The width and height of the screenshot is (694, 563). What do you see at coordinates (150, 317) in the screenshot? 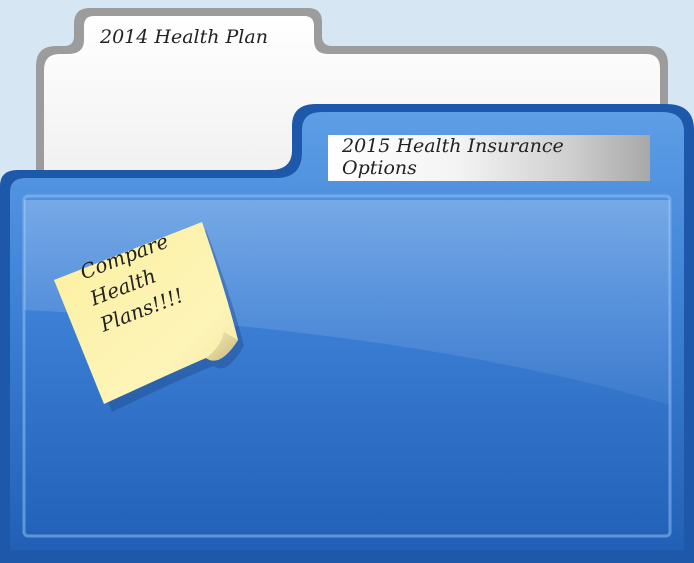
I see `sticky-note: Compare Health Plans!!!!` at bounding box center [150, 317].